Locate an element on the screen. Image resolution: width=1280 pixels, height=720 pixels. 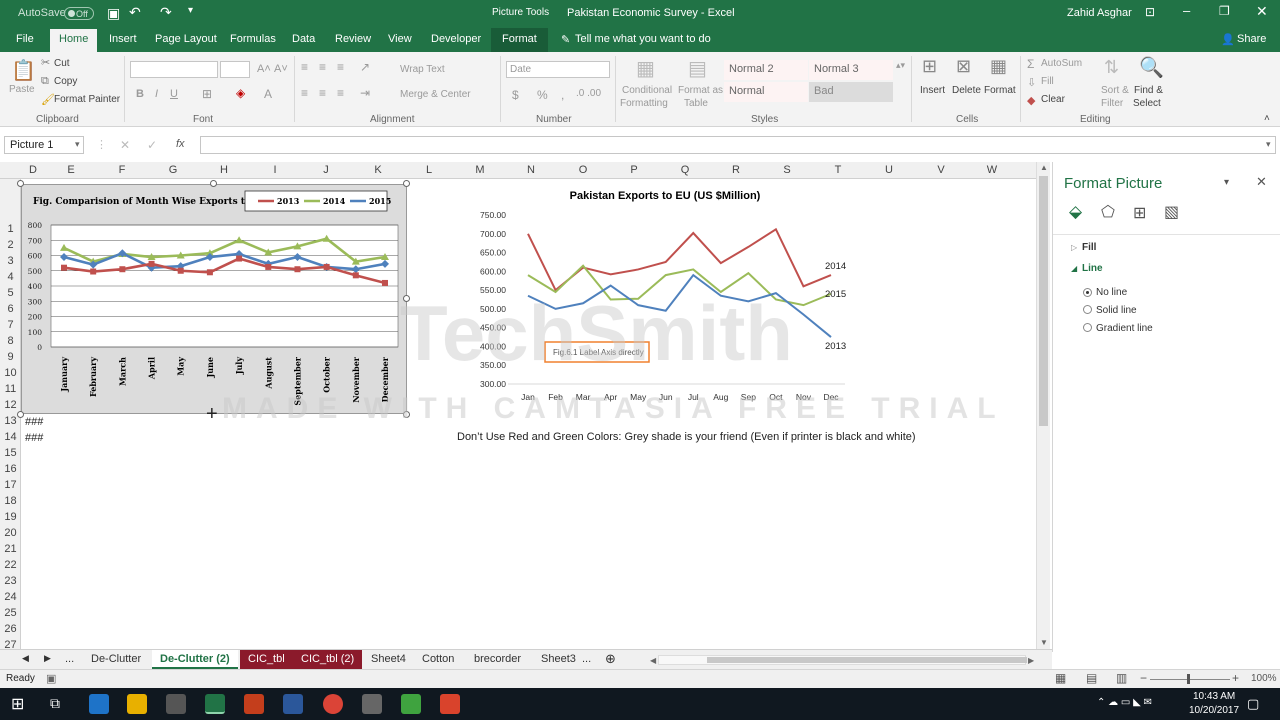
column-header-i: I is located at coordinates (275, 170).